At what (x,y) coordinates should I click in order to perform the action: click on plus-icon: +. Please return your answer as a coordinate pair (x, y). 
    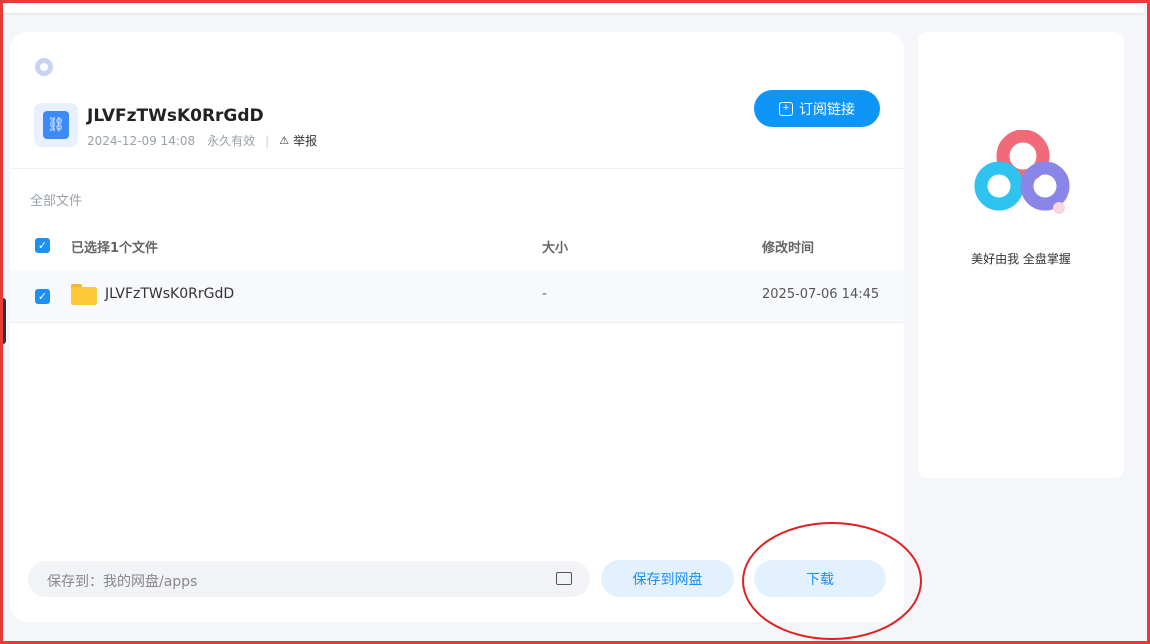
    Looking at the image, I should click on (786, 108).